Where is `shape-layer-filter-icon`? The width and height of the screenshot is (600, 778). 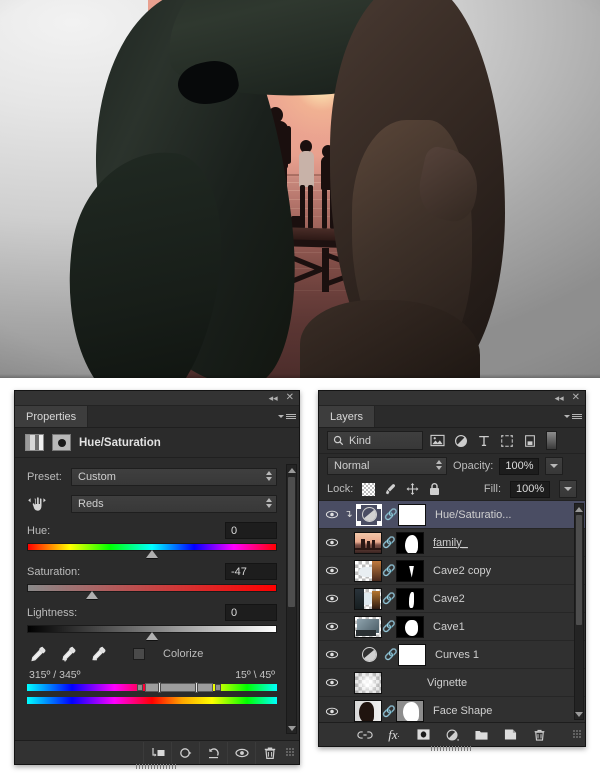 shape-layer-filter-icon is located at coordinates (506, 440).